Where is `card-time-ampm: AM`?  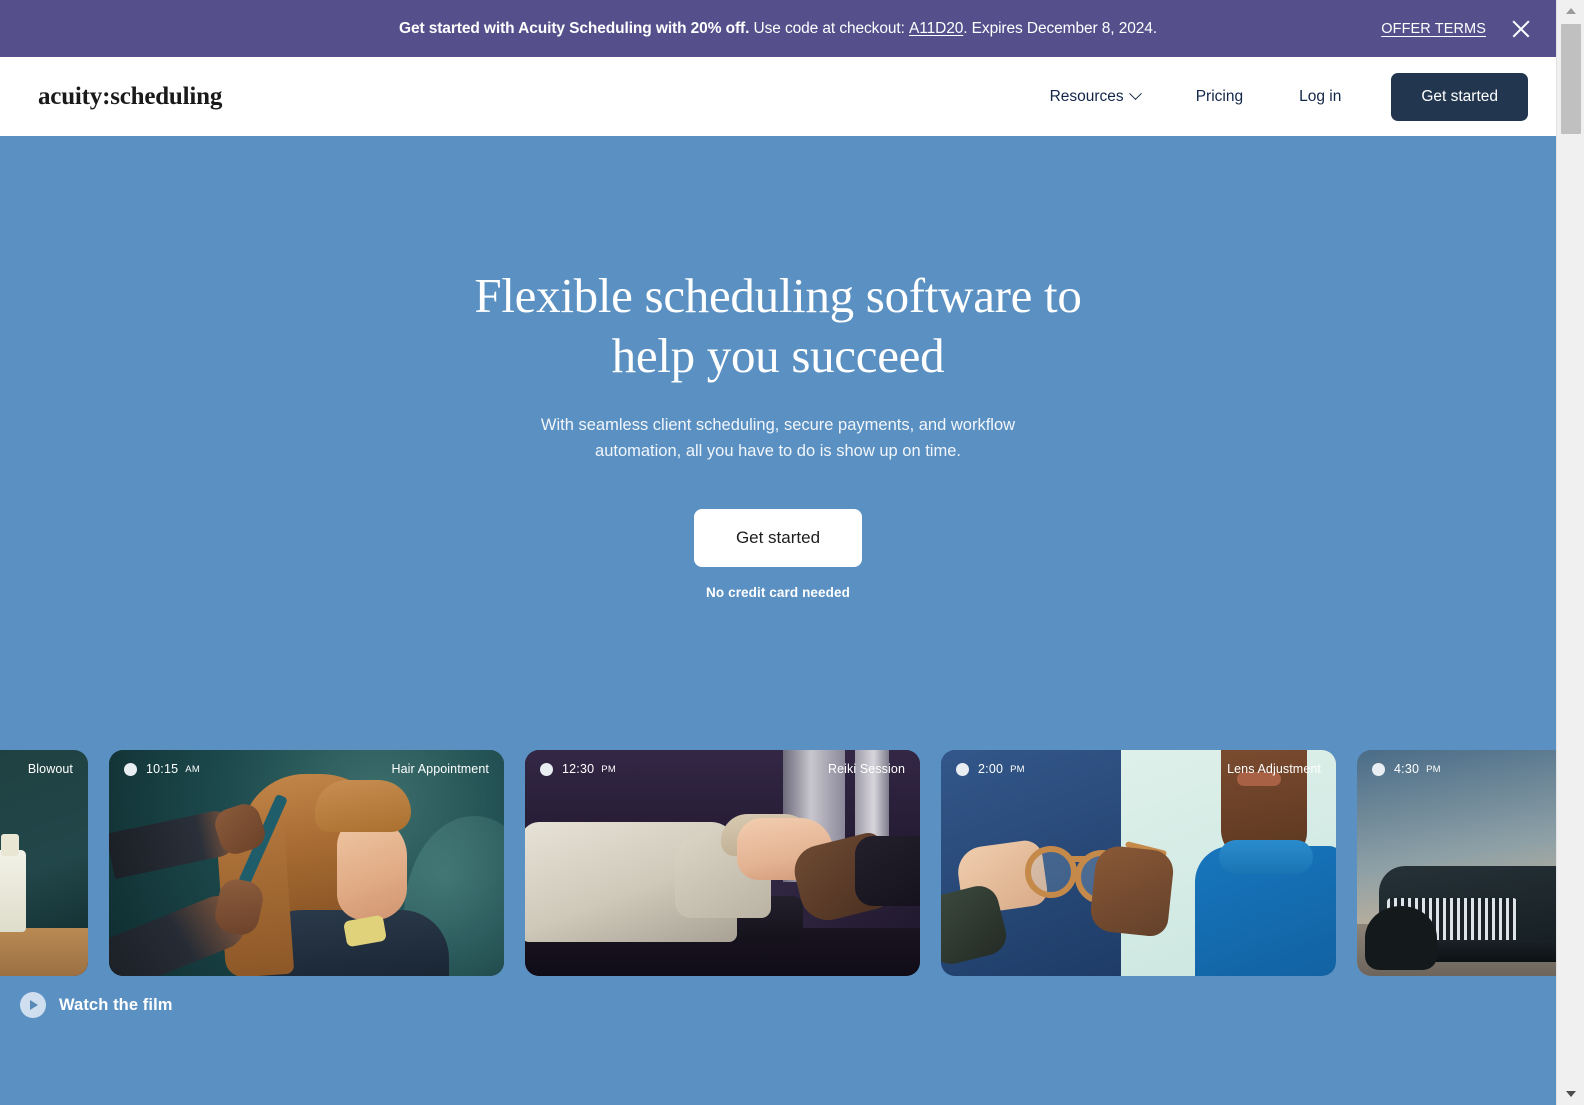 card-time-ampm: AM is located at coordinates (192, 769).